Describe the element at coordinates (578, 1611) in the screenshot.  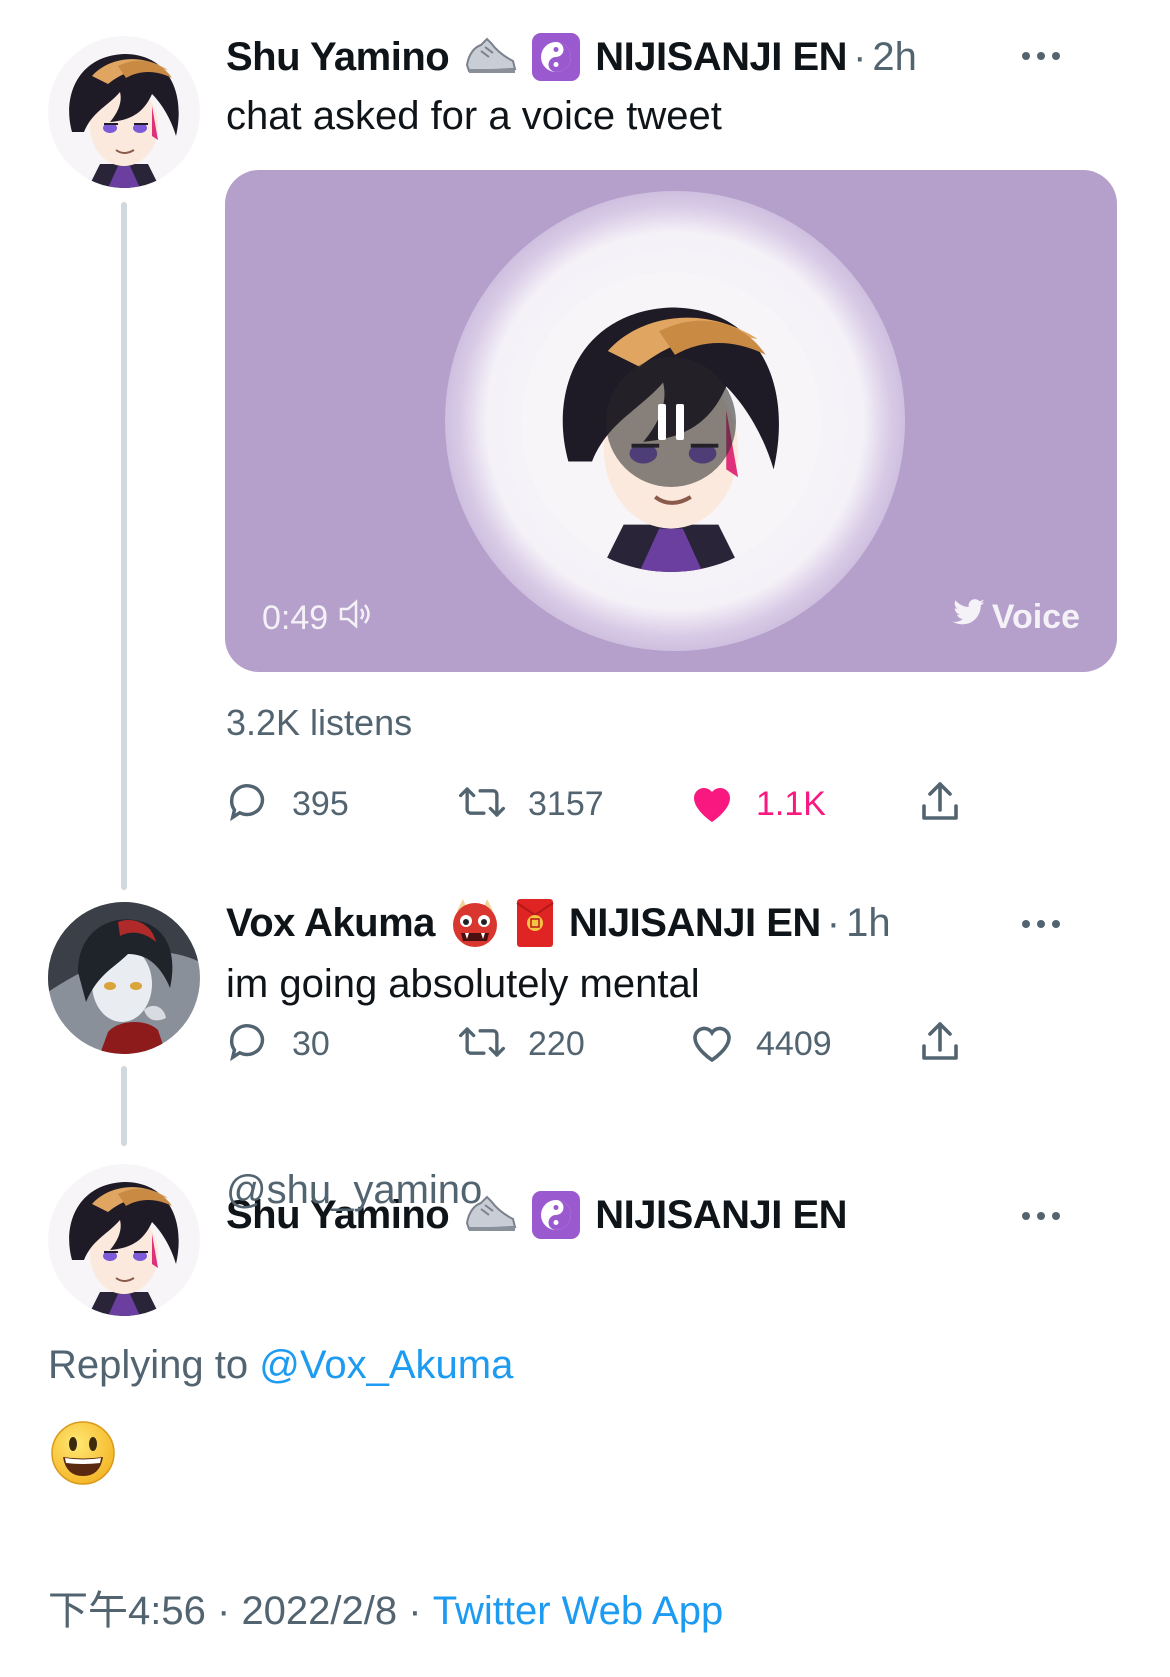
I see `source-link: Twitter Web App` at that location.